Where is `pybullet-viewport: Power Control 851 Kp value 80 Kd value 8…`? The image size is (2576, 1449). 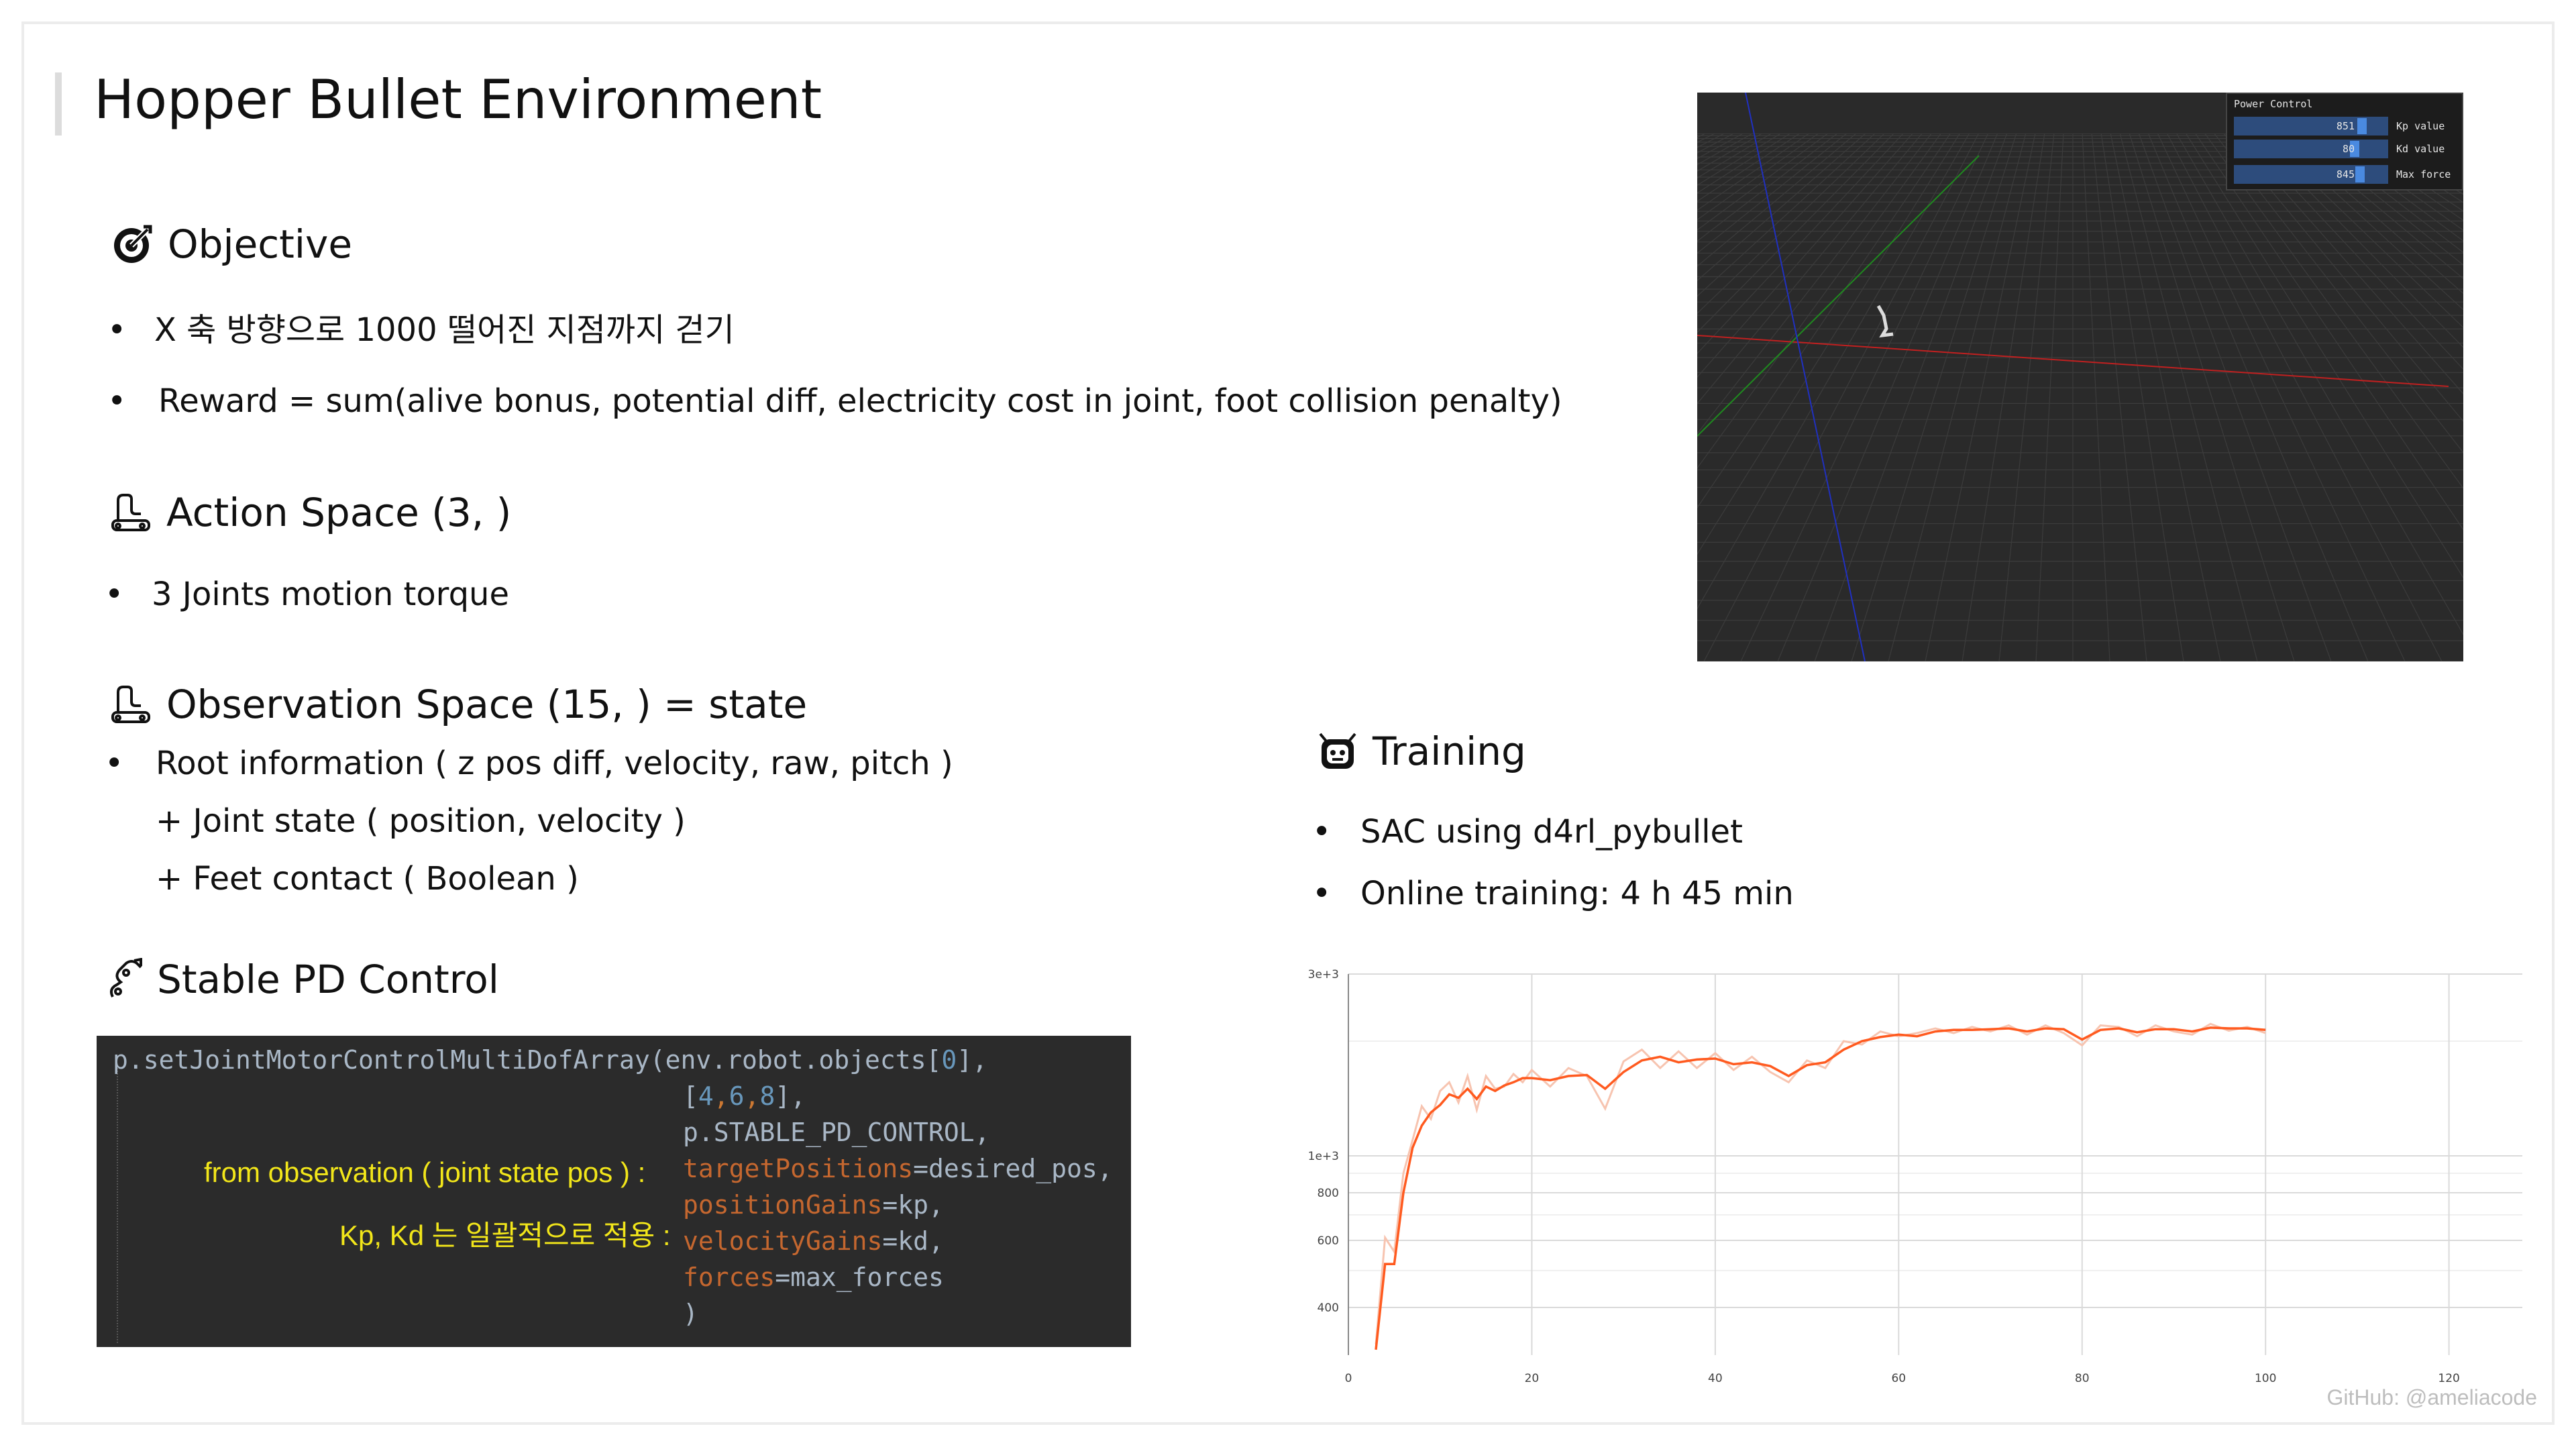
pybullet-viewport: Power Control 851 Kp value 80 Kd value 8… is located at coordinates (2080, 377).